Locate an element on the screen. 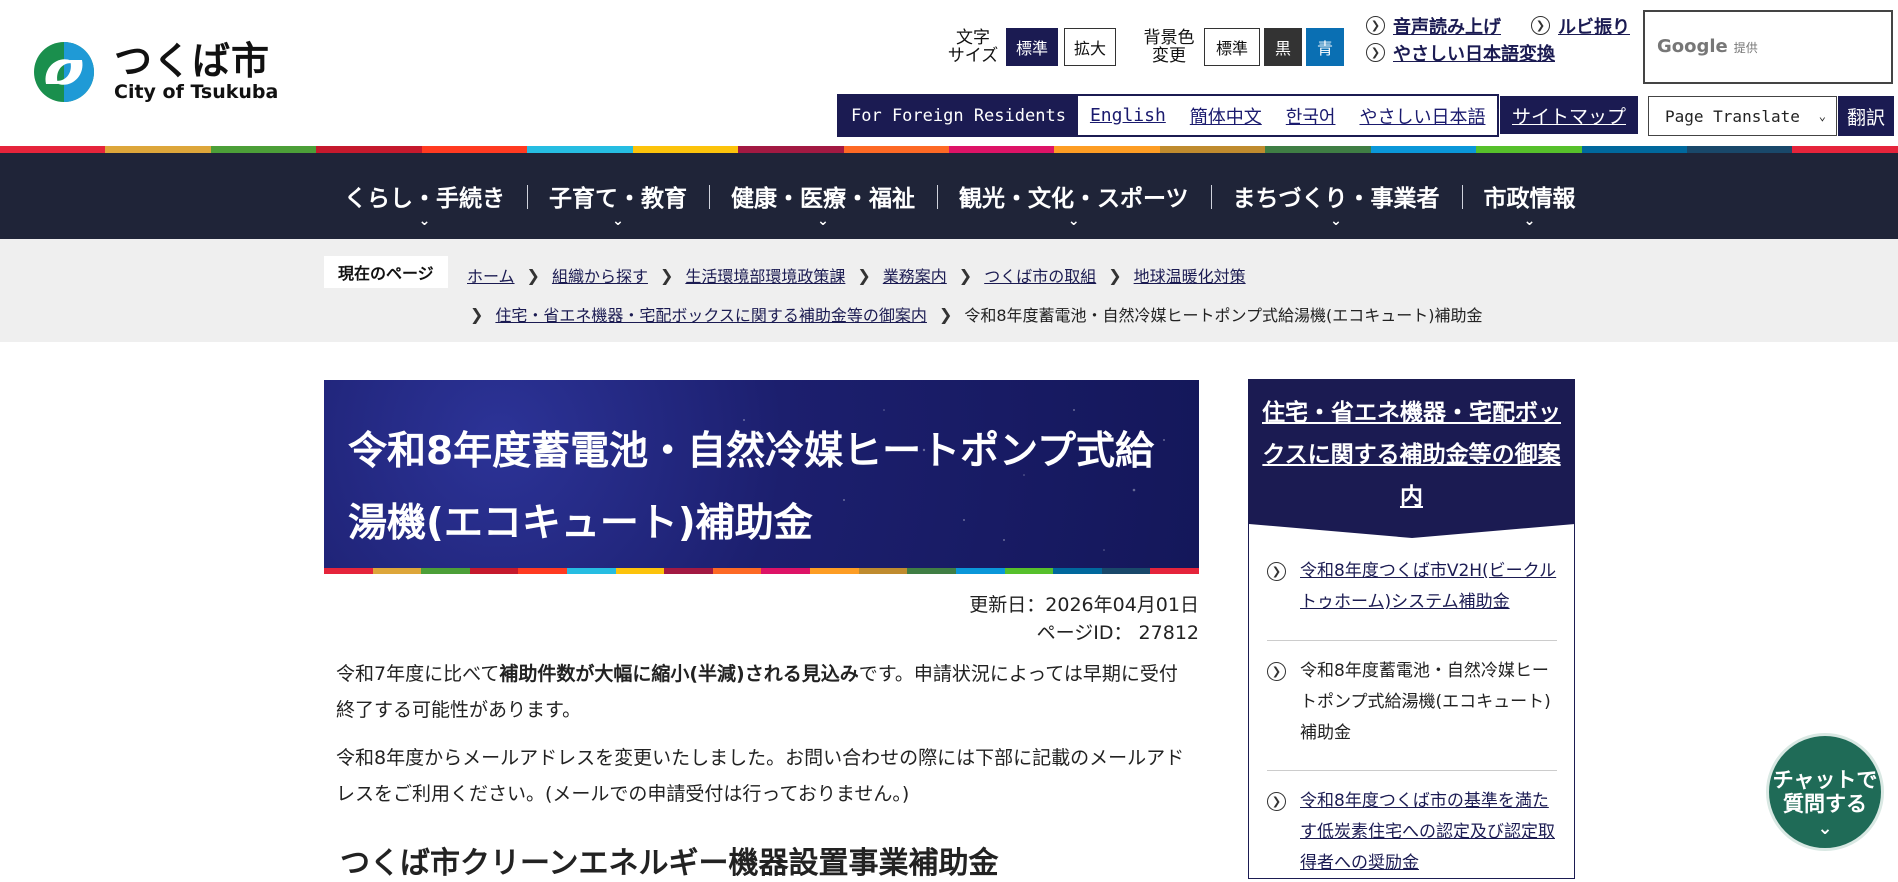 This screenshot has width=1898, height=882. sidebar-item-low-carbon: ❯ 令和8年度つくば市の基準を満たす低炭素住宅への認定及び認定取得者への奨励金 is located at coordinates (1412, 832).